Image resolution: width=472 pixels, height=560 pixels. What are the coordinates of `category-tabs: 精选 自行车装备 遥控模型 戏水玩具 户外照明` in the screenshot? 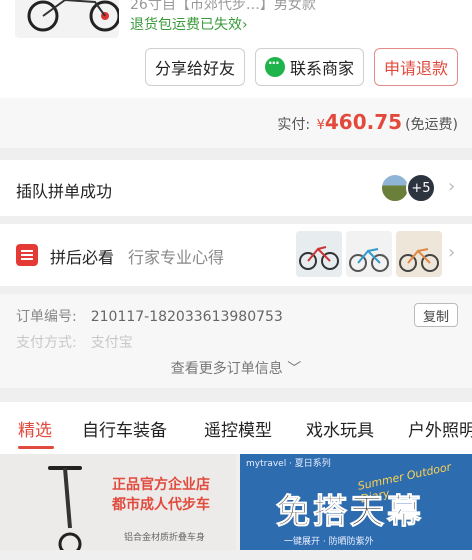 It's located at (236, 428).